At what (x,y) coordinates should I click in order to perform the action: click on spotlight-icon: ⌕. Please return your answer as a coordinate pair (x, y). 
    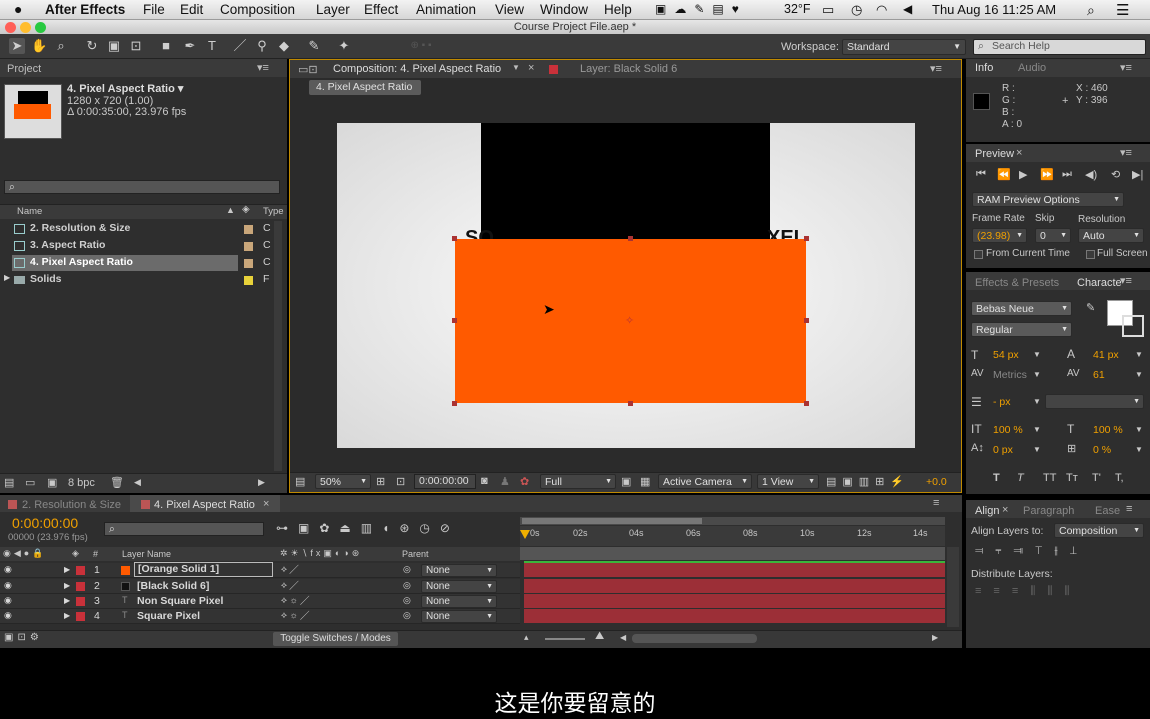
    Looking at the image, I should click on (1091, 10).